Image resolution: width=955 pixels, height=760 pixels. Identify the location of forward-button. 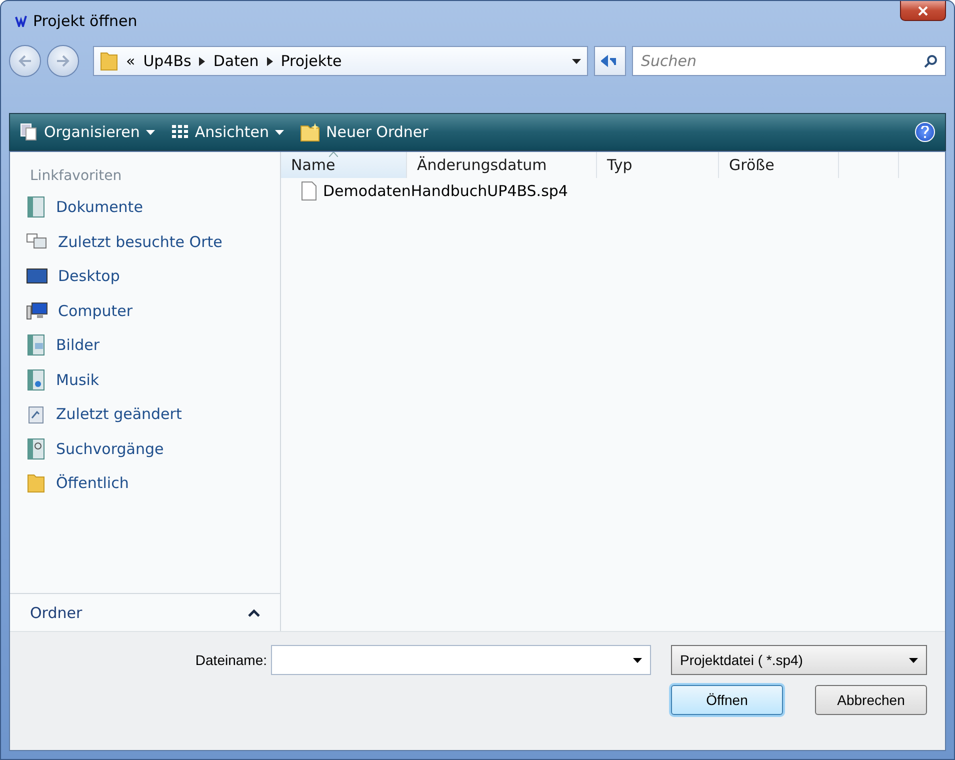
(63, 61).